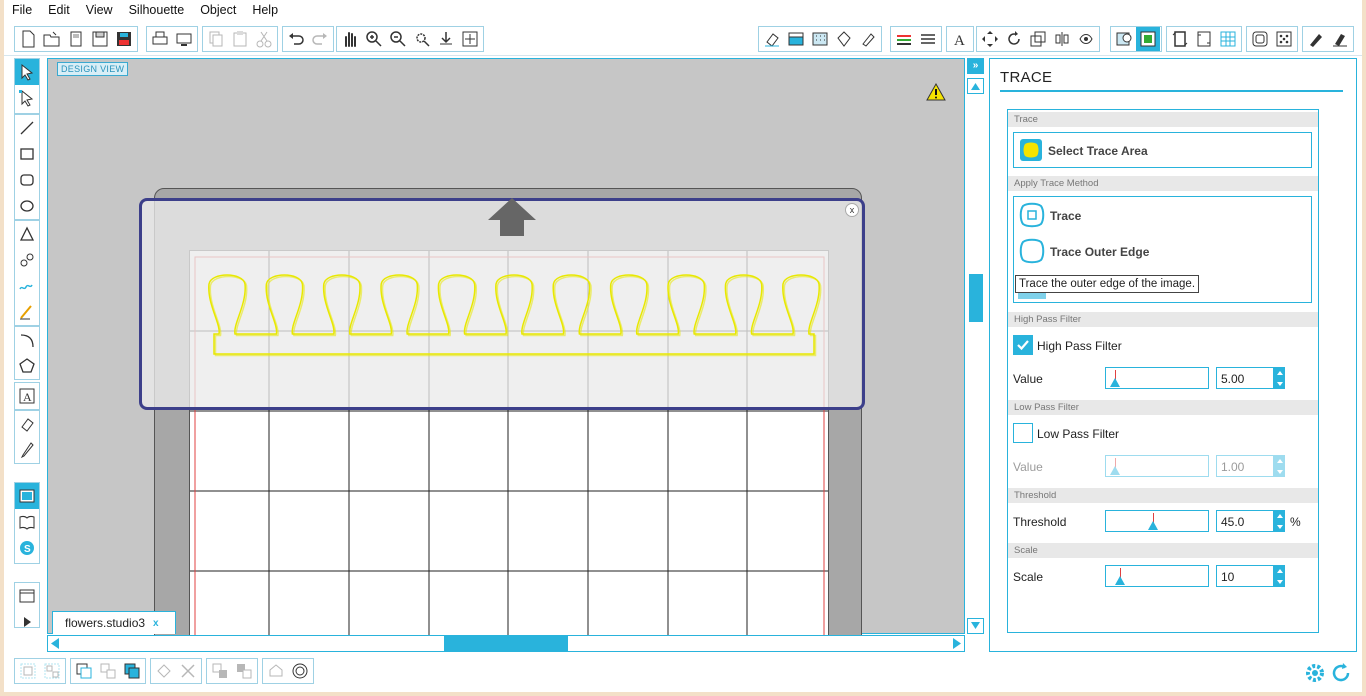 The image size is (1366, 696). Describe the element at coordinates (1180, 39) in the screenshot. I see `page-setup-icon` at that location.